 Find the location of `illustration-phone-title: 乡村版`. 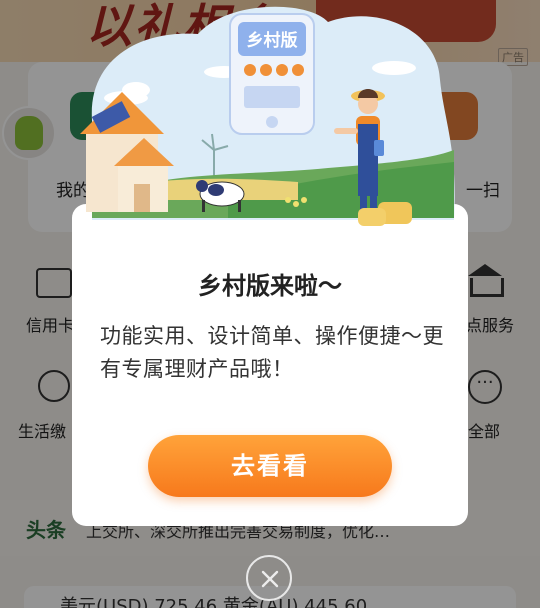

illustration-phone-title: 乡村版 is located at coordinates (272, 40).